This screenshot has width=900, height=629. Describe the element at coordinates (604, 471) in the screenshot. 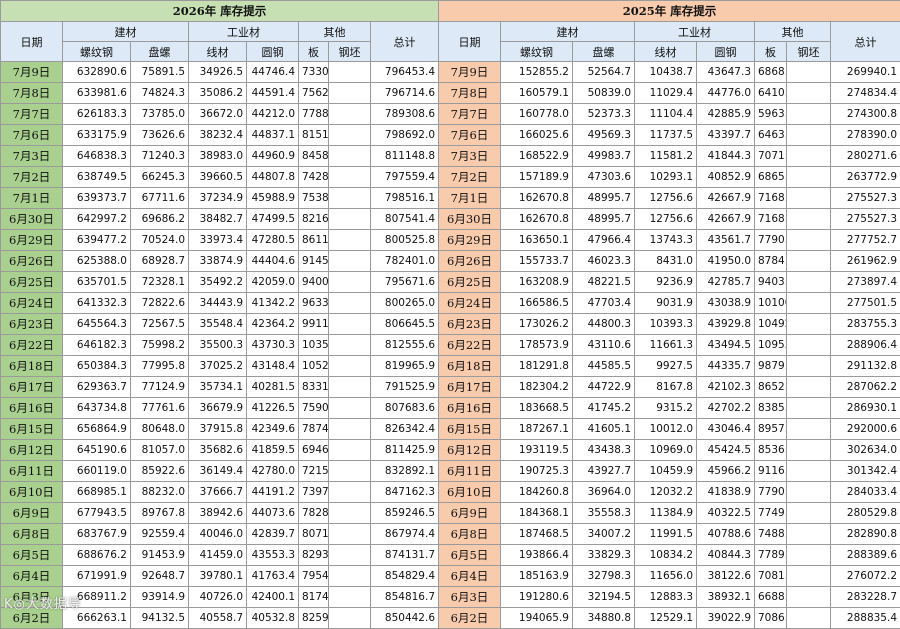

I see `value-cell: 43927.7` at that location.